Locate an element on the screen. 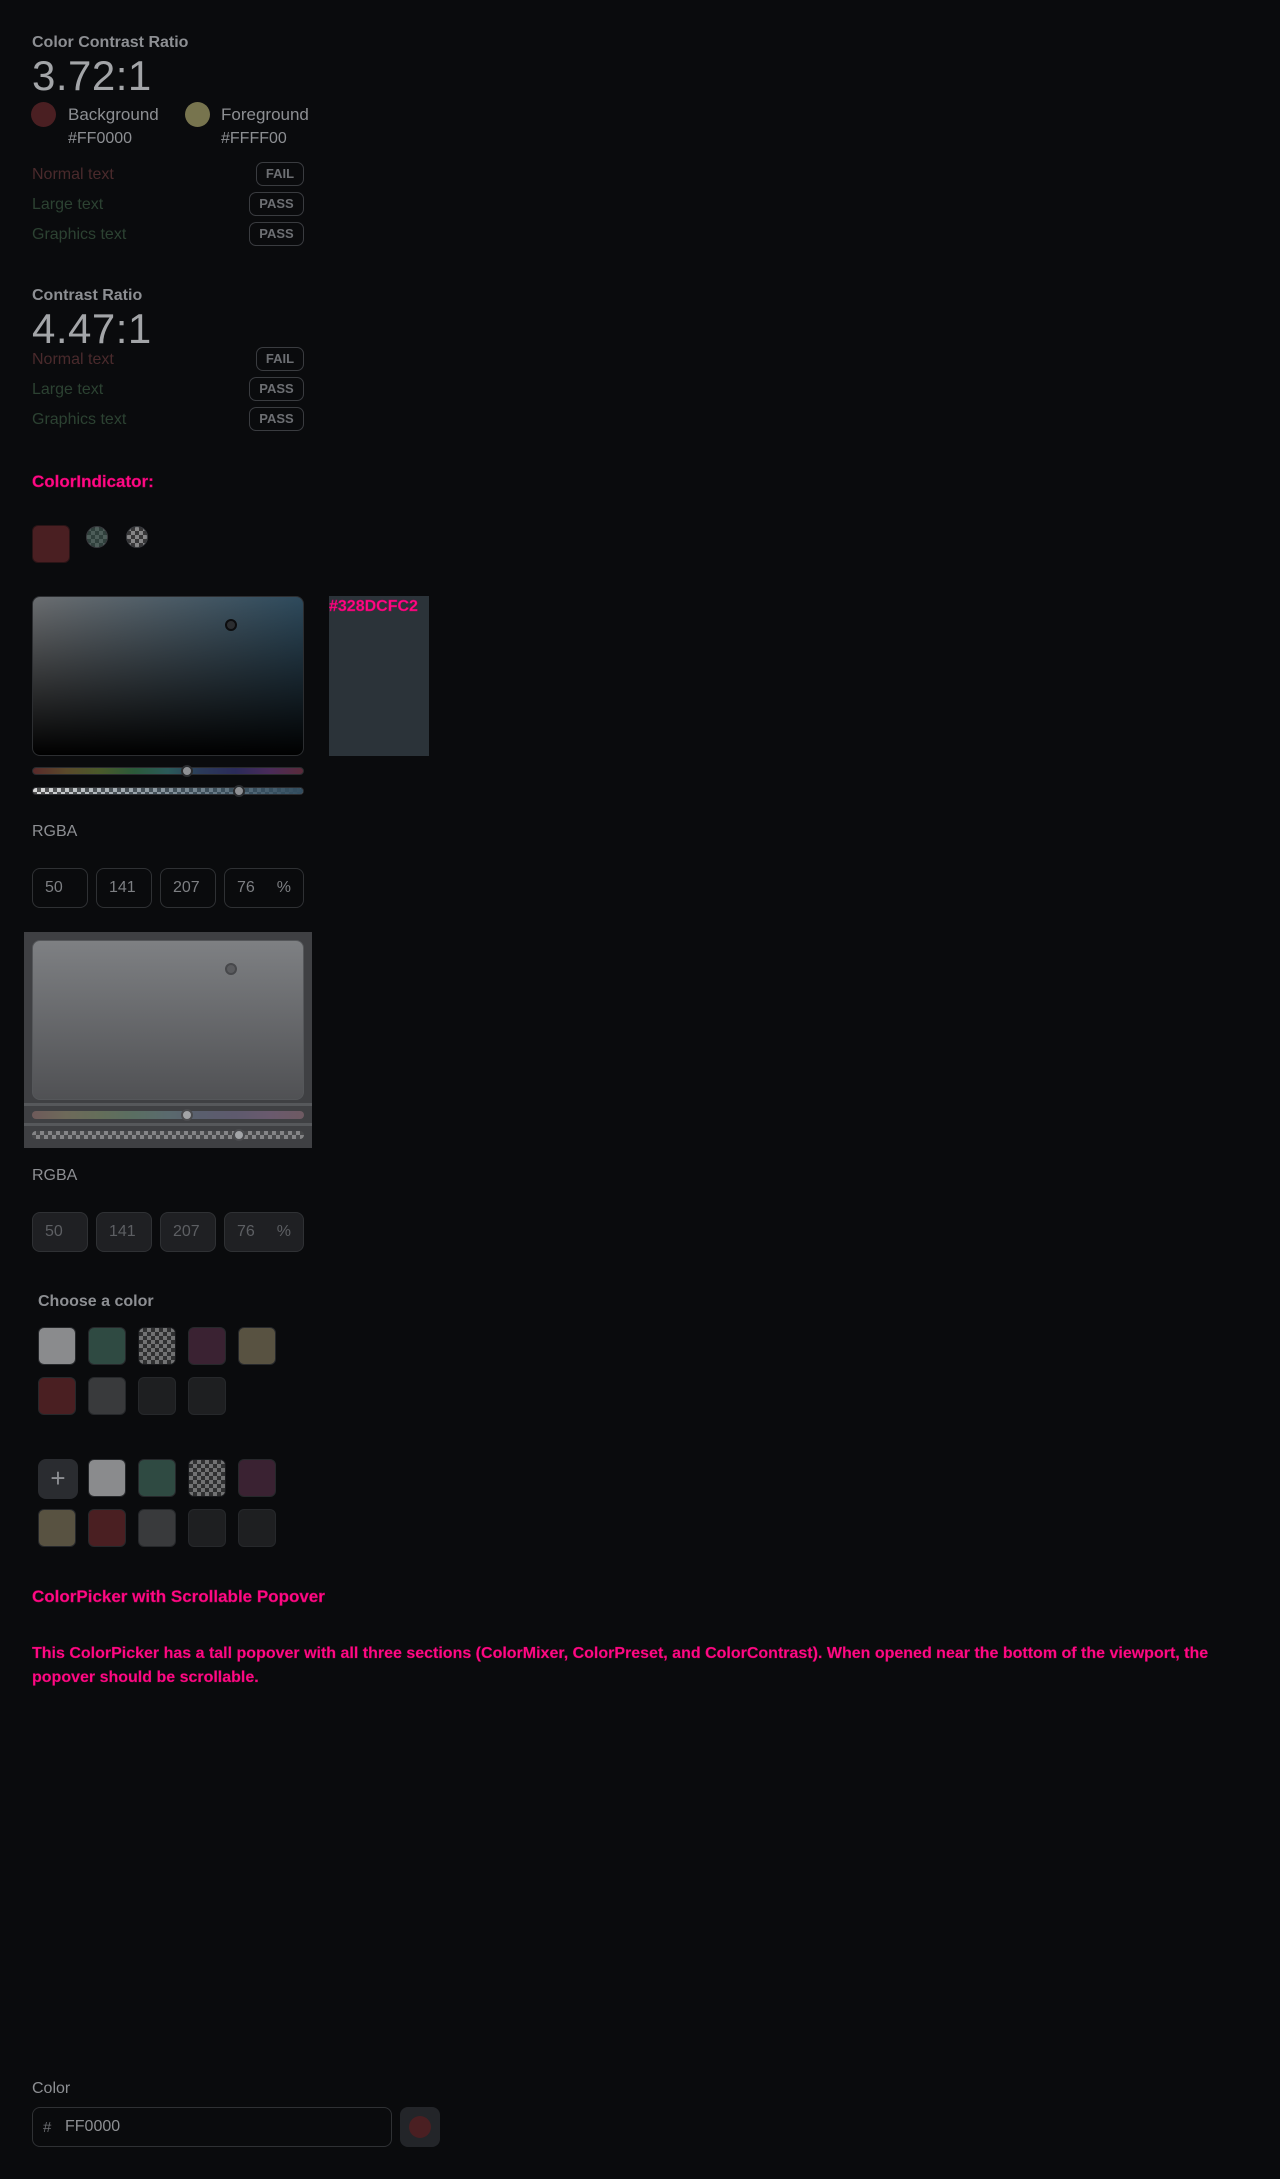 The height and width of the screenshot is (2179, 1280). color-hex-value: FF0000 is located at coordinates (93, 2126).